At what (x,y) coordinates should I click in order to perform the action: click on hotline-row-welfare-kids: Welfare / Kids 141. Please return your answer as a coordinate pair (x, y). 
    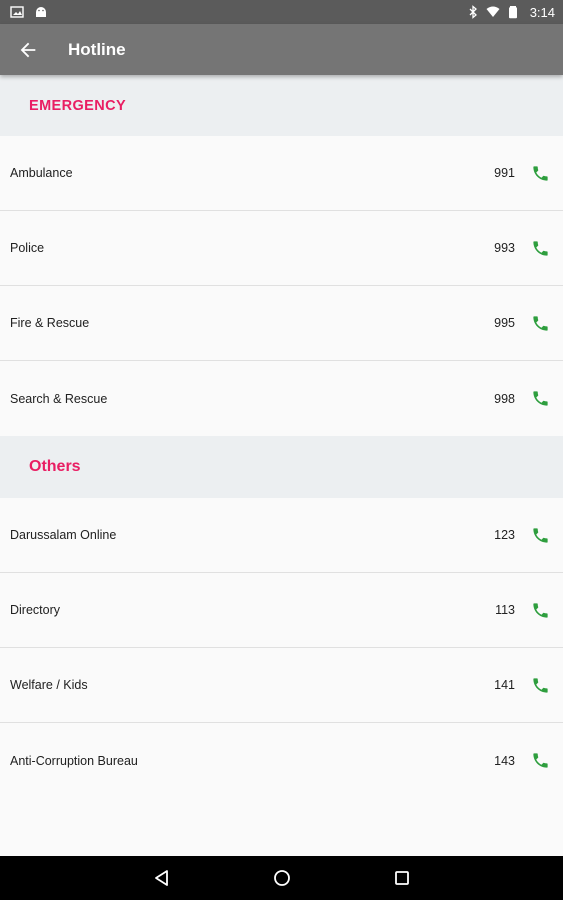
    Looking at the image, I should click on (281, 685).